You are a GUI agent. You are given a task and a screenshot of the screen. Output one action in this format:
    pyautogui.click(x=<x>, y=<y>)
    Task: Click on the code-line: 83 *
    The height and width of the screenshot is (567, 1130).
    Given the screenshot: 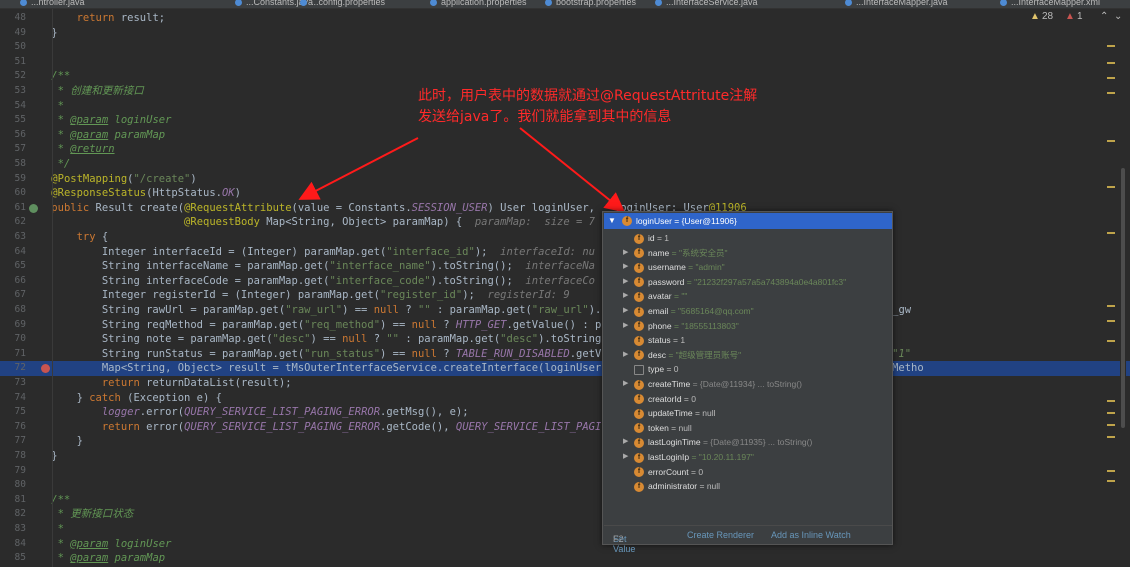 What is the action you would take?
    pyautogui.click(x=565, y=529)
    